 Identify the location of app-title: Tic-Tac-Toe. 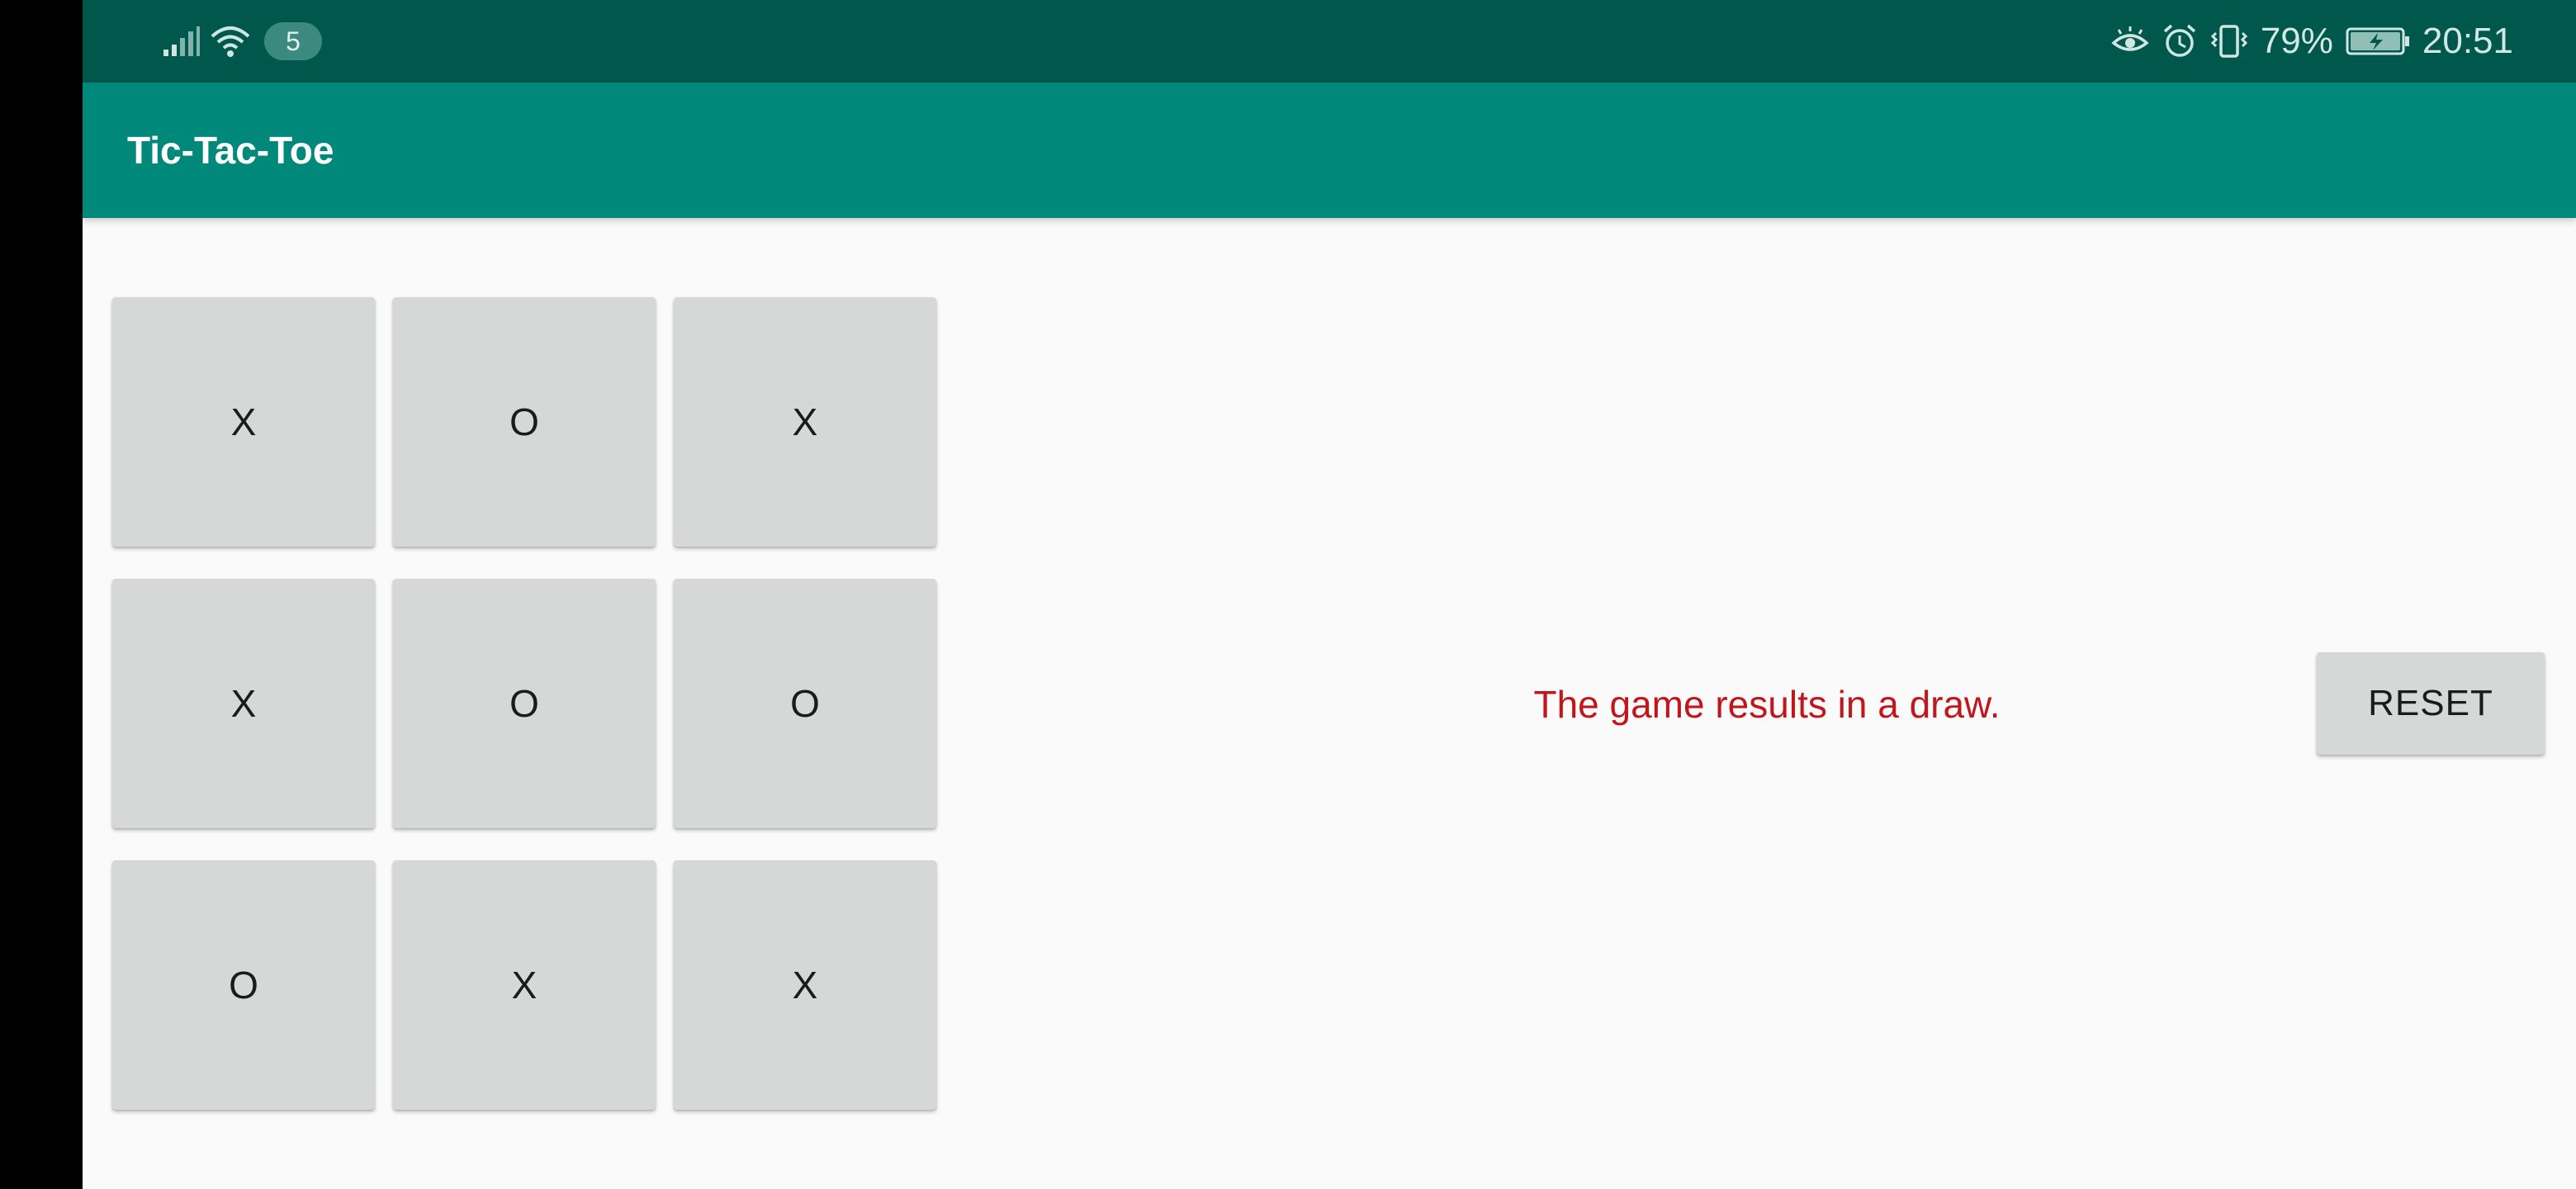
(230, 150).